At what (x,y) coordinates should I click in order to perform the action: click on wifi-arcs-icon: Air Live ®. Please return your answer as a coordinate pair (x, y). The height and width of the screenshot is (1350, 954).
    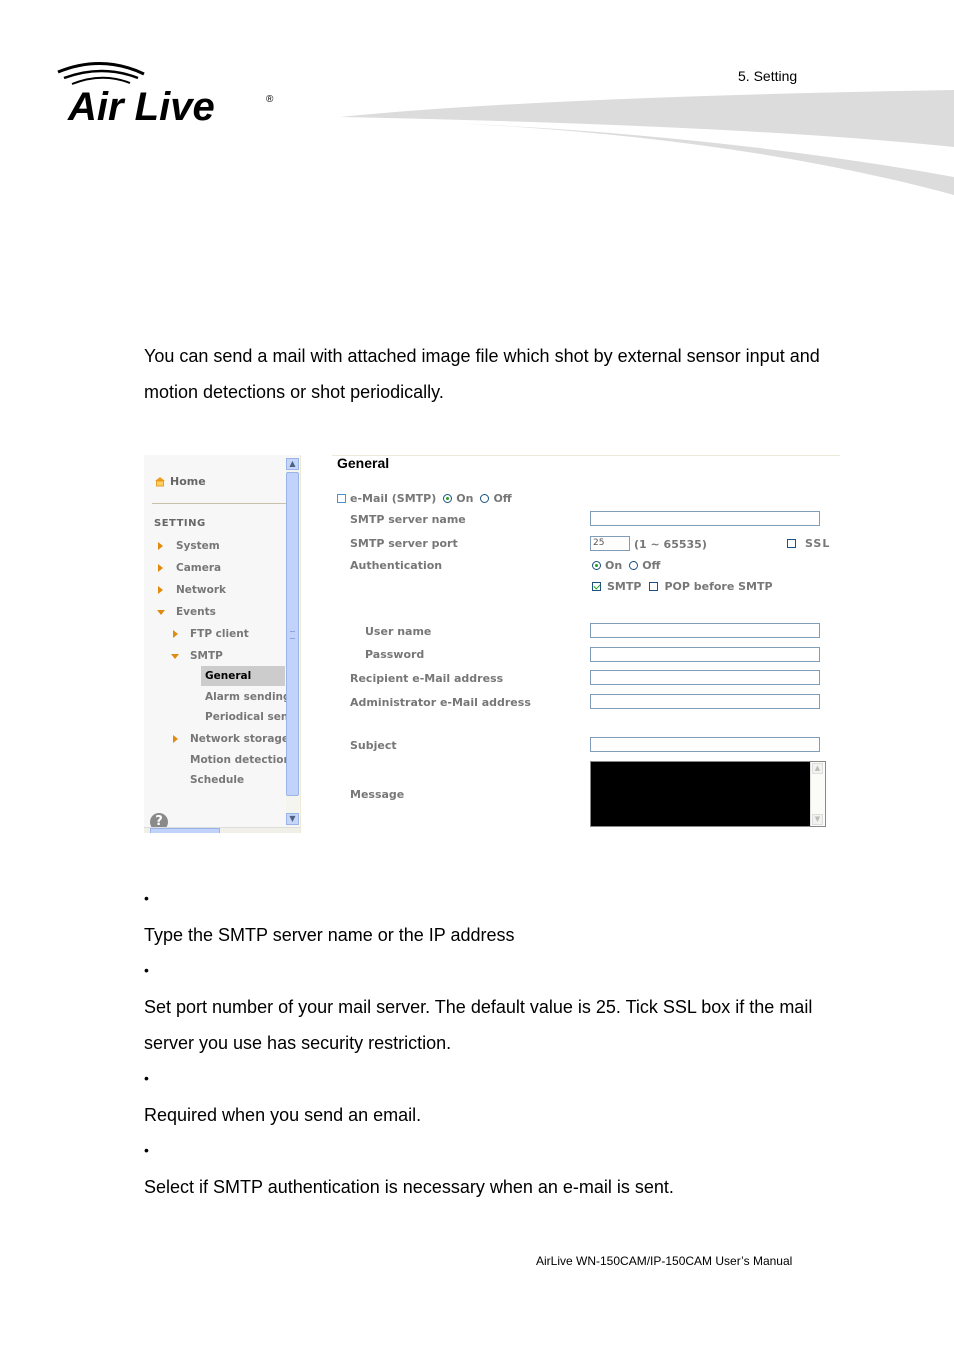
    Looking at the image, I should click on (165, 95).